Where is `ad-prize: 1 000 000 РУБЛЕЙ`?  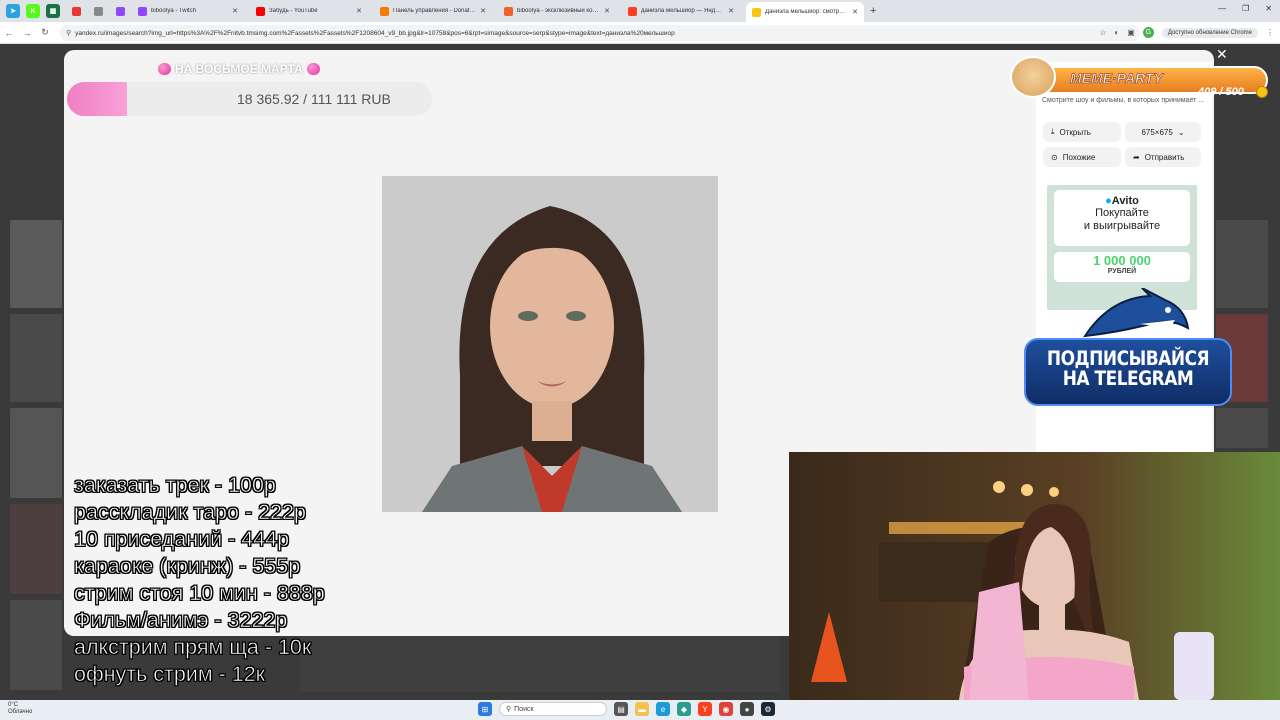
ad-prize: 1 000 000 РУБЛЕЙ is located at coordinates (1122, 267).